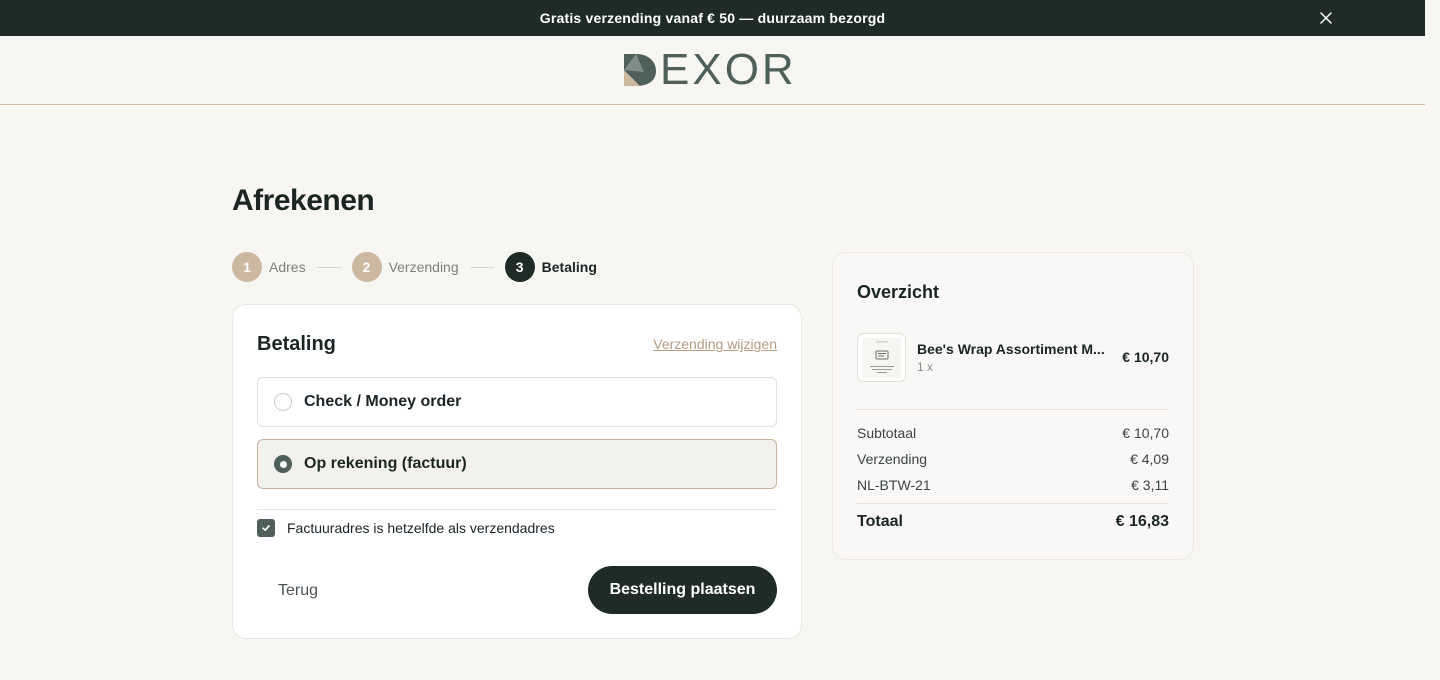 The width and height of the screenshot is (1440, 680). I want to click on change-shipping-link: Verzending wijzigen, so click(715, 344).